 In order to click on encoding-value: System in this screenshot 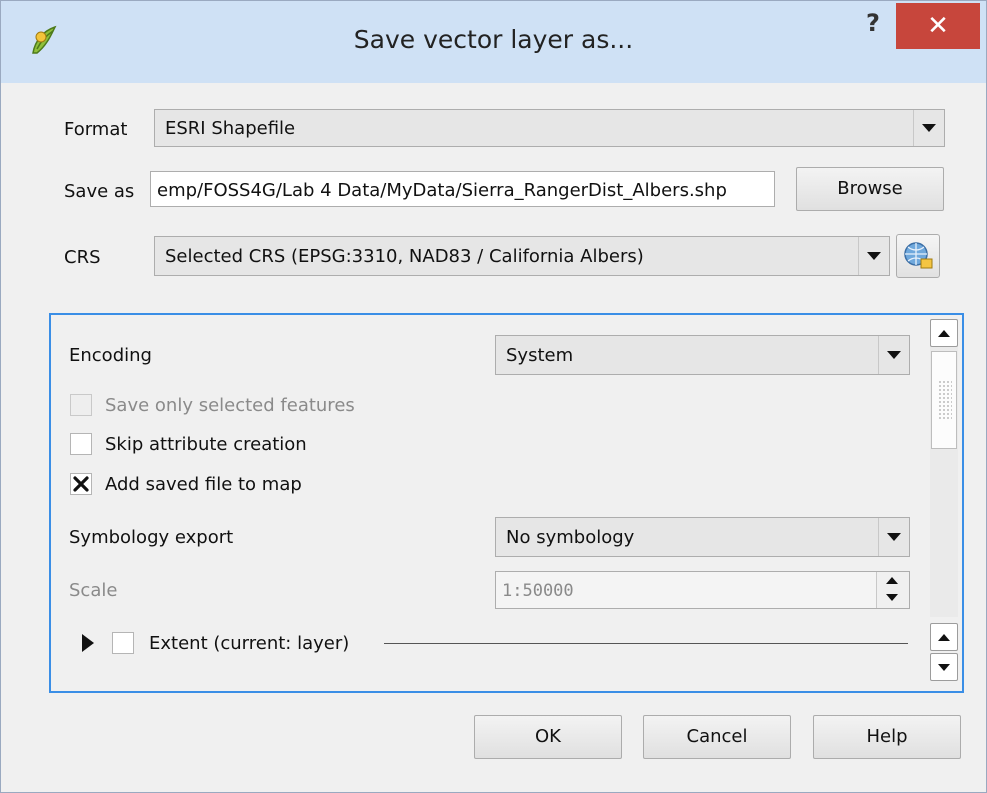, I will do `click(540, 355)`.